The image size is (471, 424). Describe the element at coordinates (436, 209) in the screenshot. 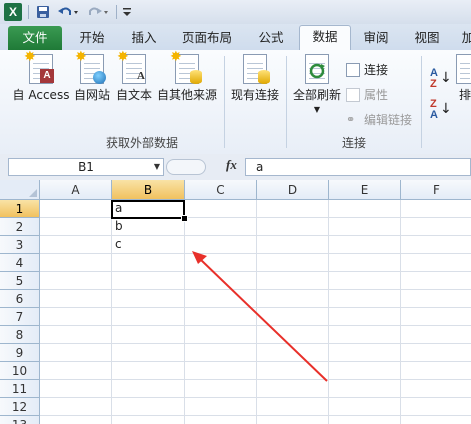

I see `cell-F1` at that location.